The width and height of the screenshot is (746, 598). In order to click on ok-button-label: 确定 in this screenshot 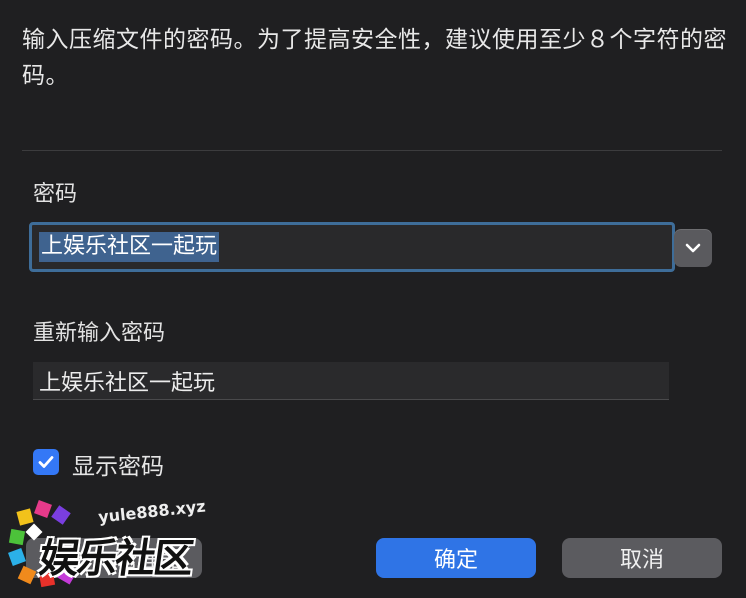, I will do `click(455, 560)`.